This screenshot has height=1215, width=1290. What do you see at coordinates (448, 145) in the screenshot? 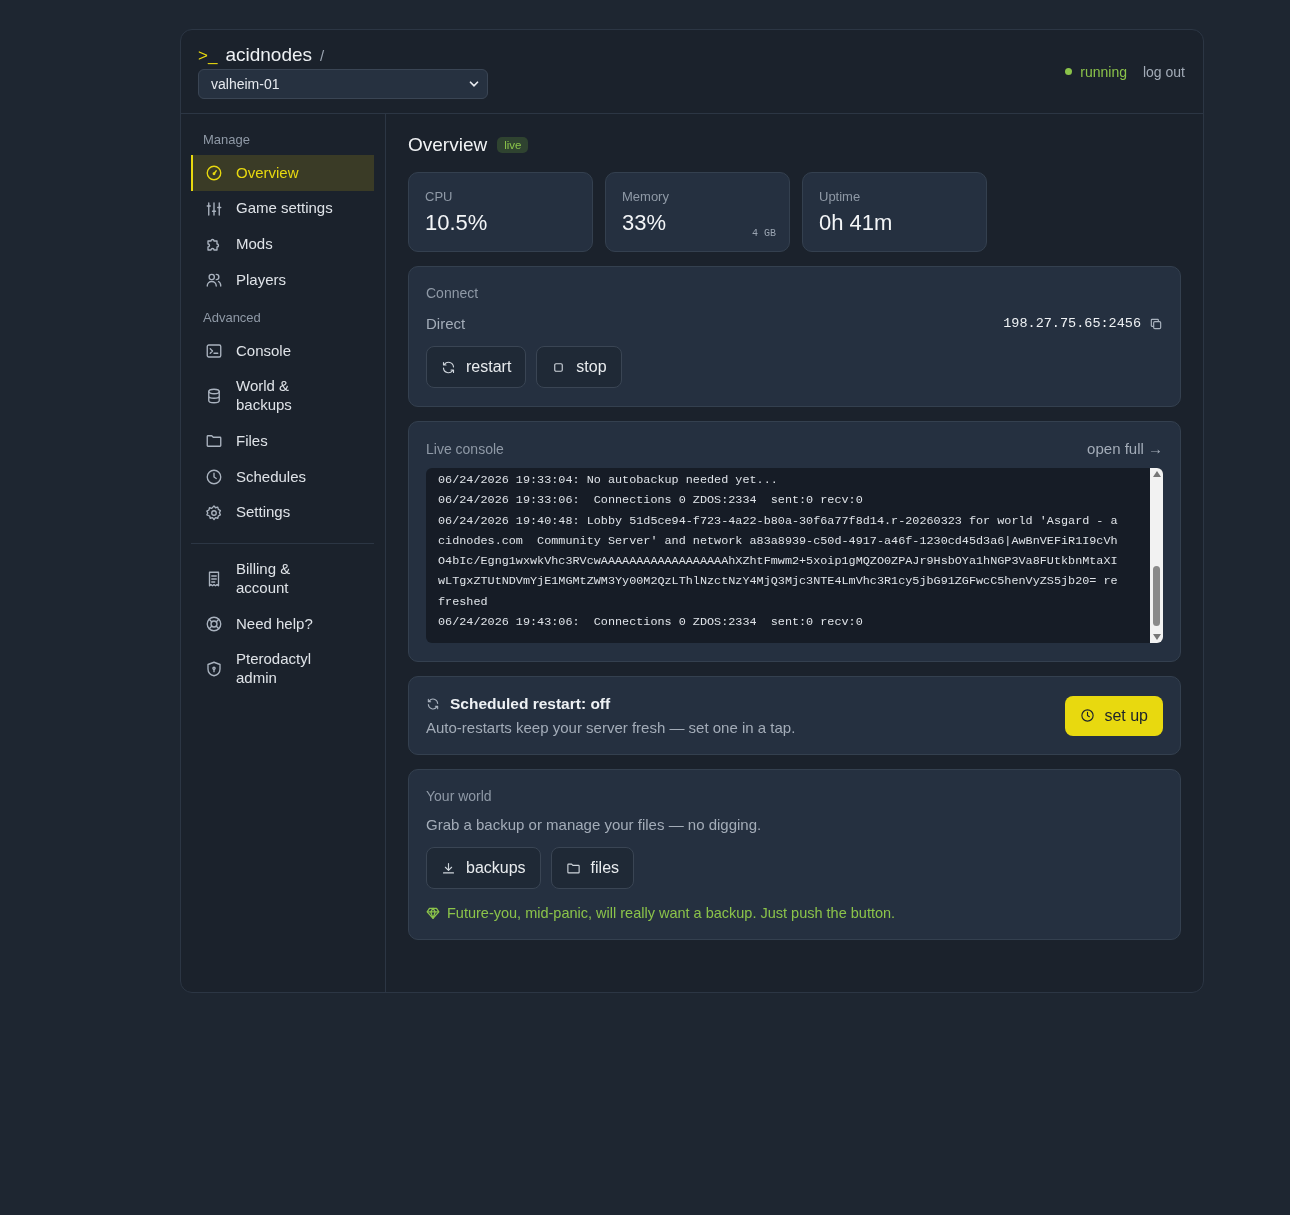
I see `page-title: Overview` at bounding box center [448, 145].